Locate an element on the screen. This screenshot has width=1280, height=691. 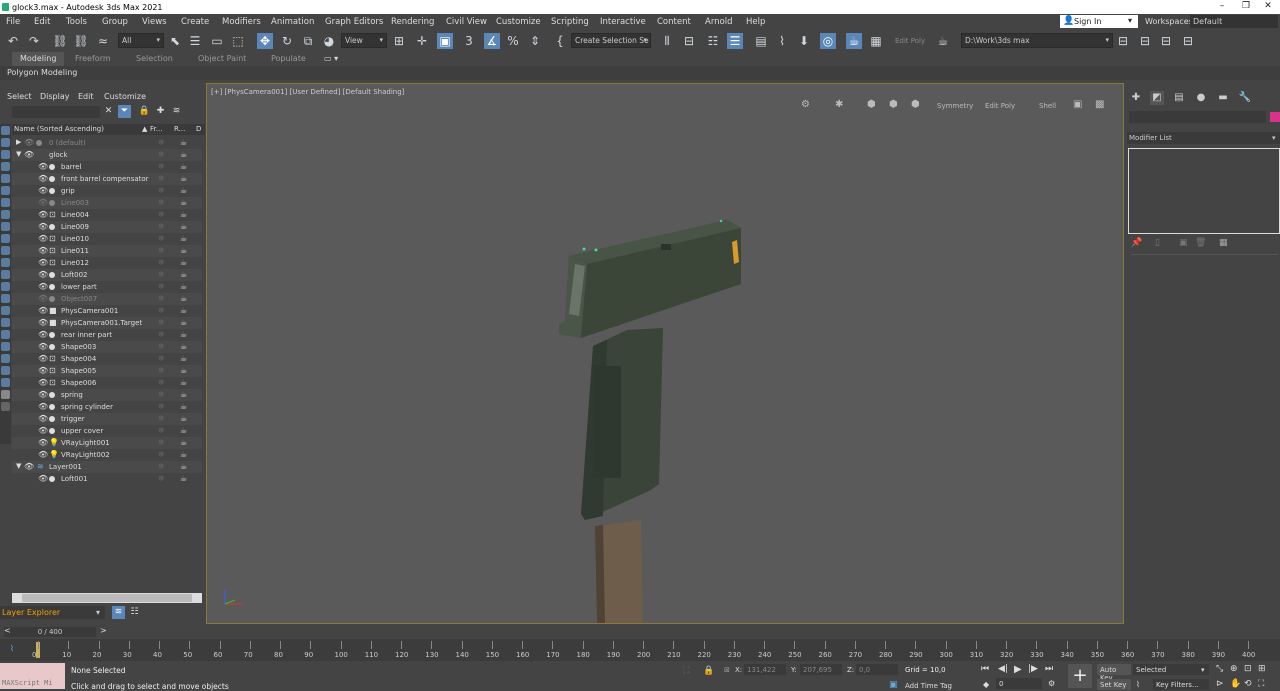
display-helpers-icon is located at coordinates (5, 178).